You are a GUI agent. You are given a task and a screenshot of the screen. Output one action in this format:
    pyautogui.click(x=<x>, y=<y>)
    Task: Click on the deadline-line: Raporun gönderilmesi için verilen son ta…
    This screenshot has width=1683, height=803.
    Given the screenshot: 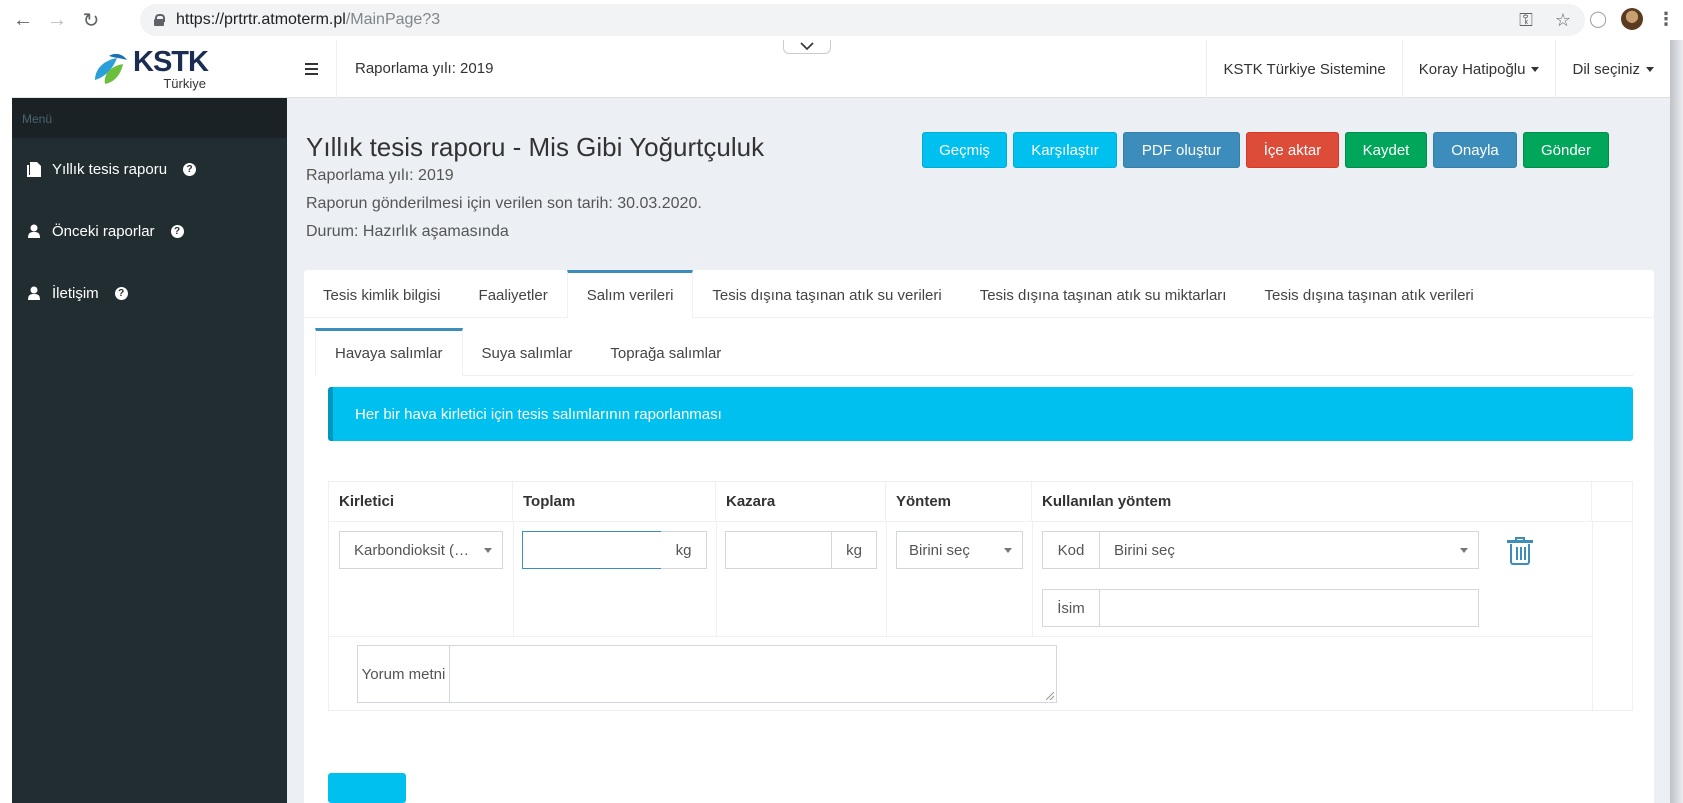 What is the action you would take?
    pyautogui.click(x=504, y=203)
    